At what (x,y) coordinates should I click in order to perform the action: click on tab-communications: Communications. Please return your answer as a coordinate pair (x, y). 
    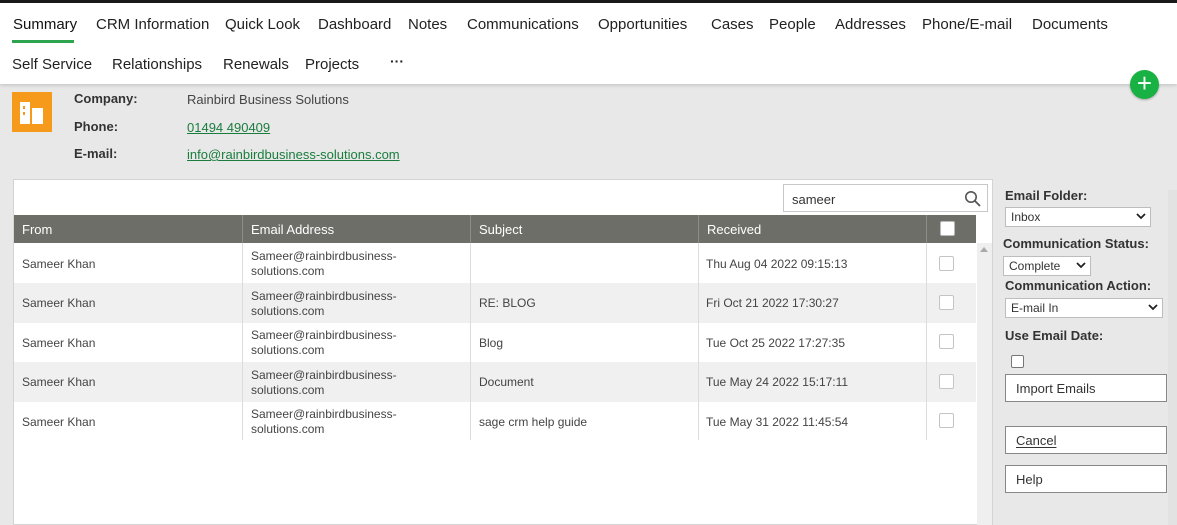
    Looking at the image, I should click on (523, 24).